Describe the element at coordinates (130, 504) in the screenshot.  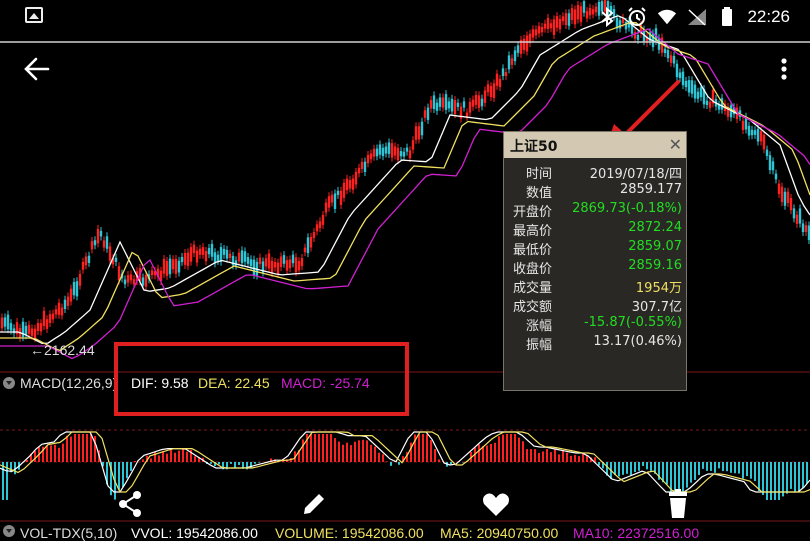
I see `share-icon` at that location.